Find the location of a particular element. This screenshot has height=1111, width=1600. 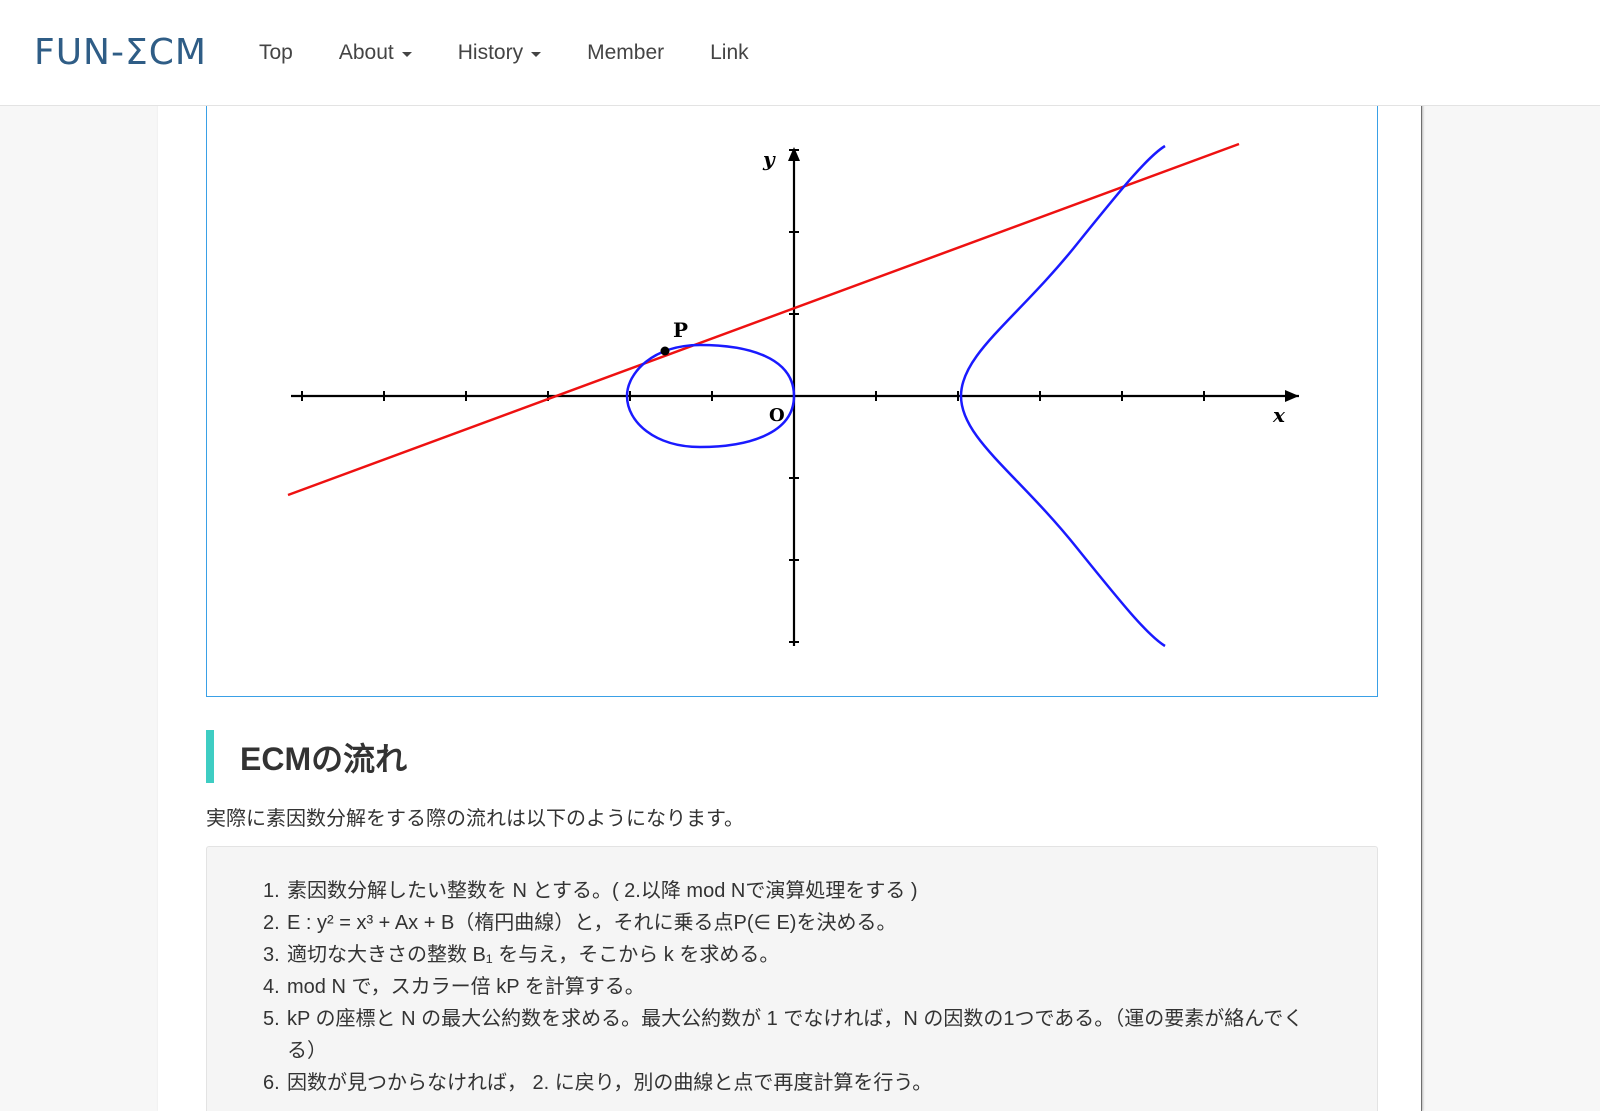

point-p-marker is located at coordinates (665, 351).